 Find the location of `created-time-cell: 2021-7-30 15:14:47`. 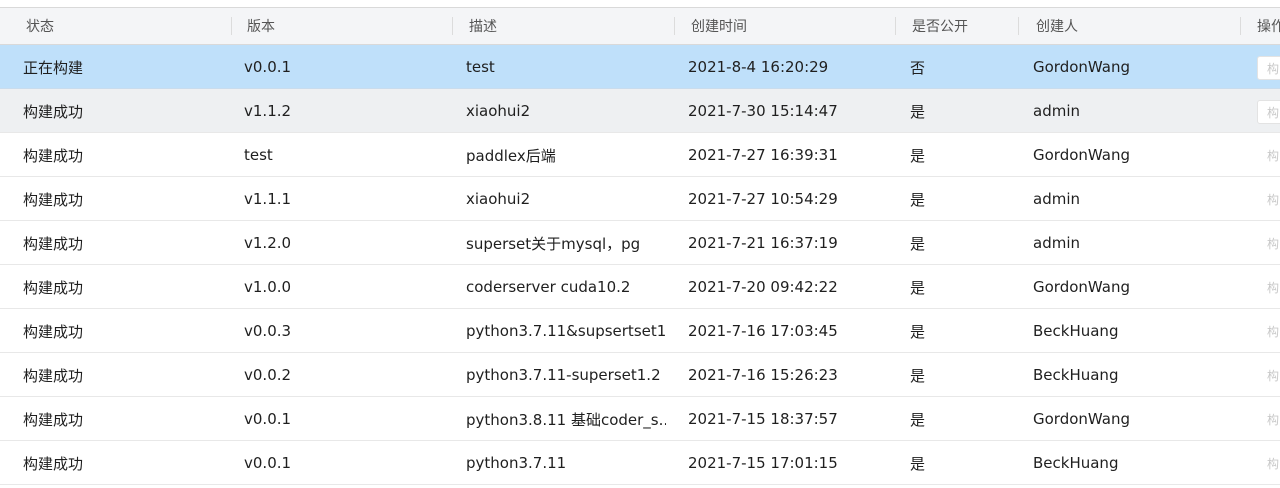

created-time-cell: 2021-7-30 15:14:47 is located at coordinates (763, 111).